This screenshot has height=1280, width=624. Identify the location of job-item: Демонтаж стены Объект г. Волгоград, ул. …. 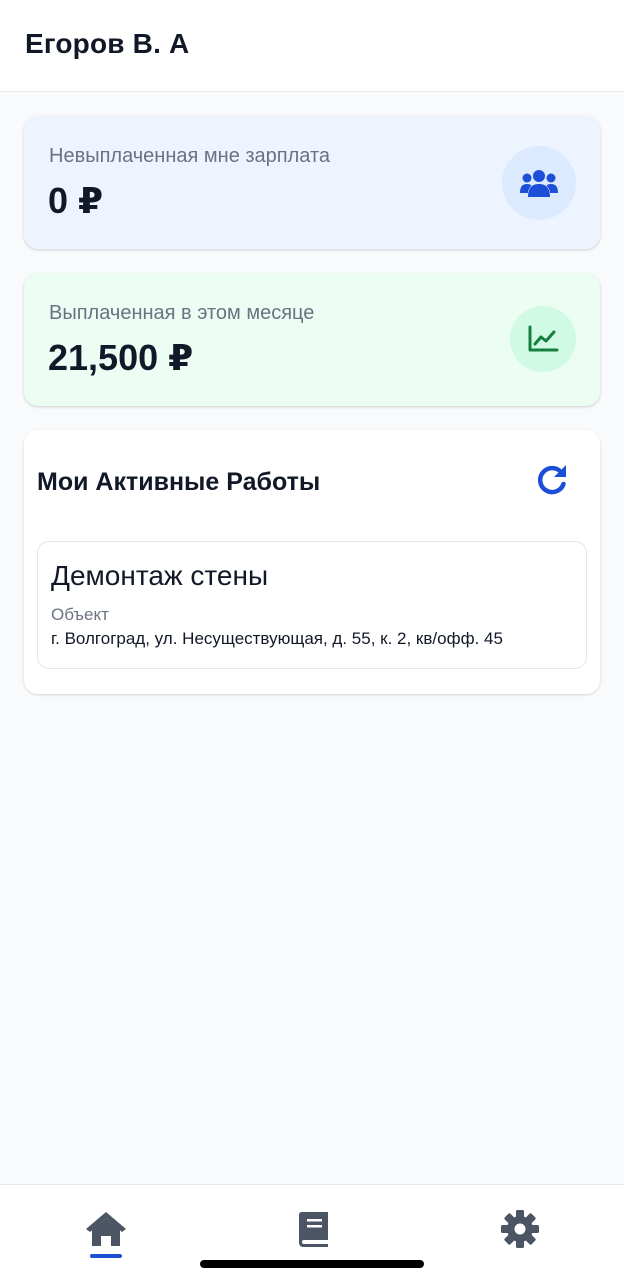
(312, 605).